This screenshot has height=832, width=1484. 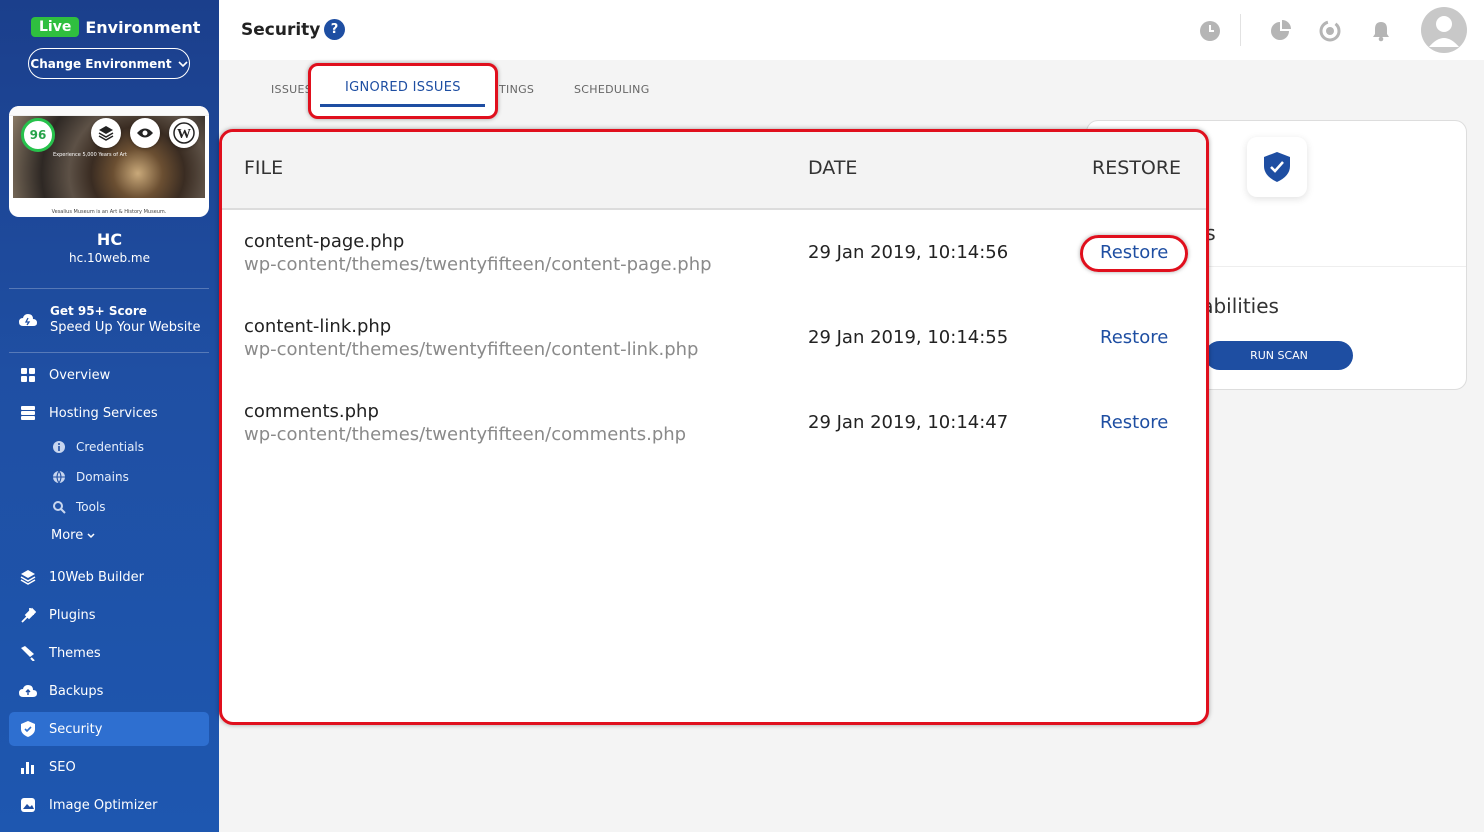 What do you see at coordinates (291, 89) in the screenshot?
I see `tab-issues: ISSUES` at bounding box center [291, 89].